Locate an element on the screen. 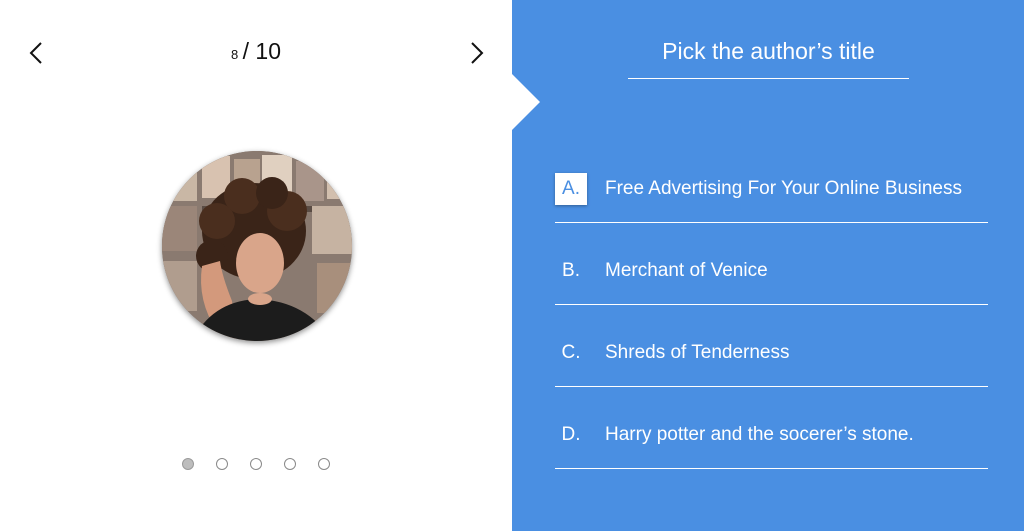  panel-notch is located at coordinates (526, 102).